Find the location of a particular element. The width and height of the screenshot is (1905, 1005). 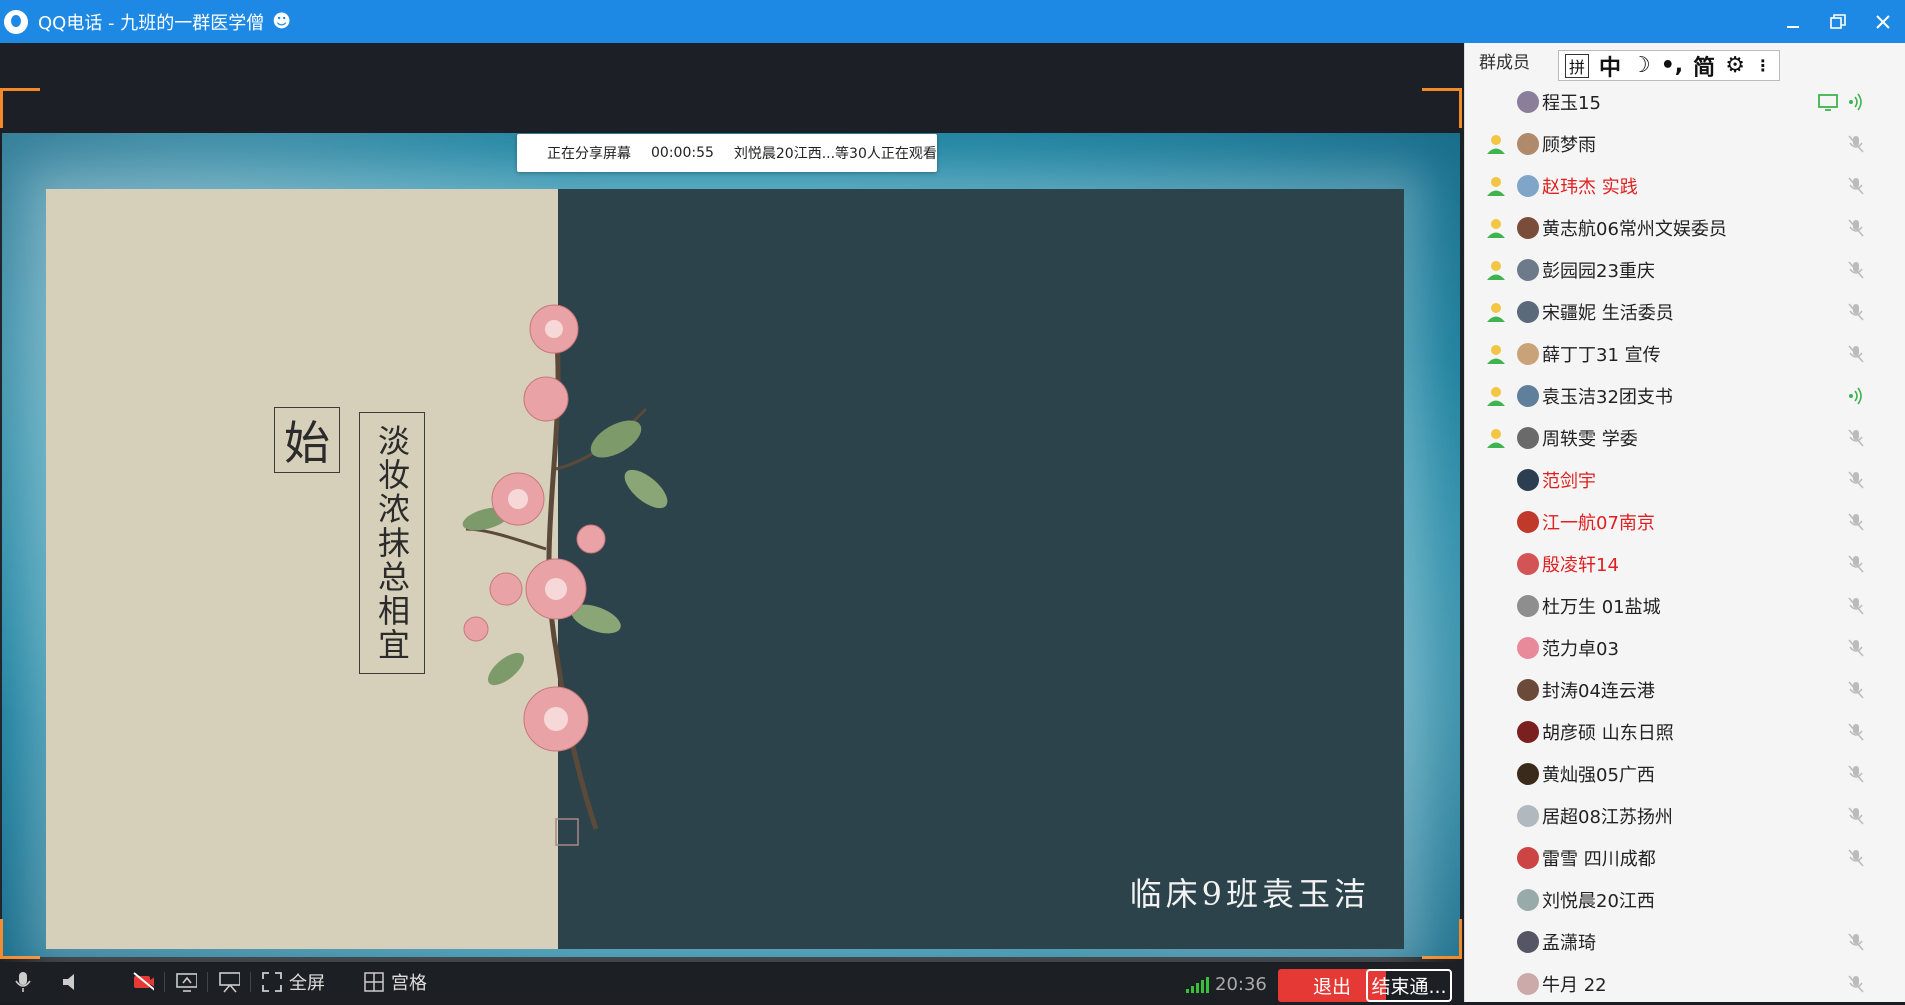

speaker-button is located at coordinates (71, 982).